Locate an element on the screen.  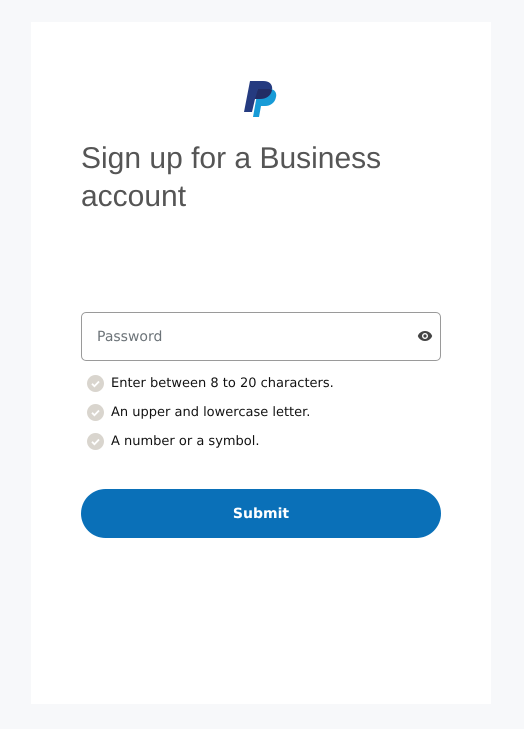
page-title: Sign up for a Business account is located at coordinates (231, 178).